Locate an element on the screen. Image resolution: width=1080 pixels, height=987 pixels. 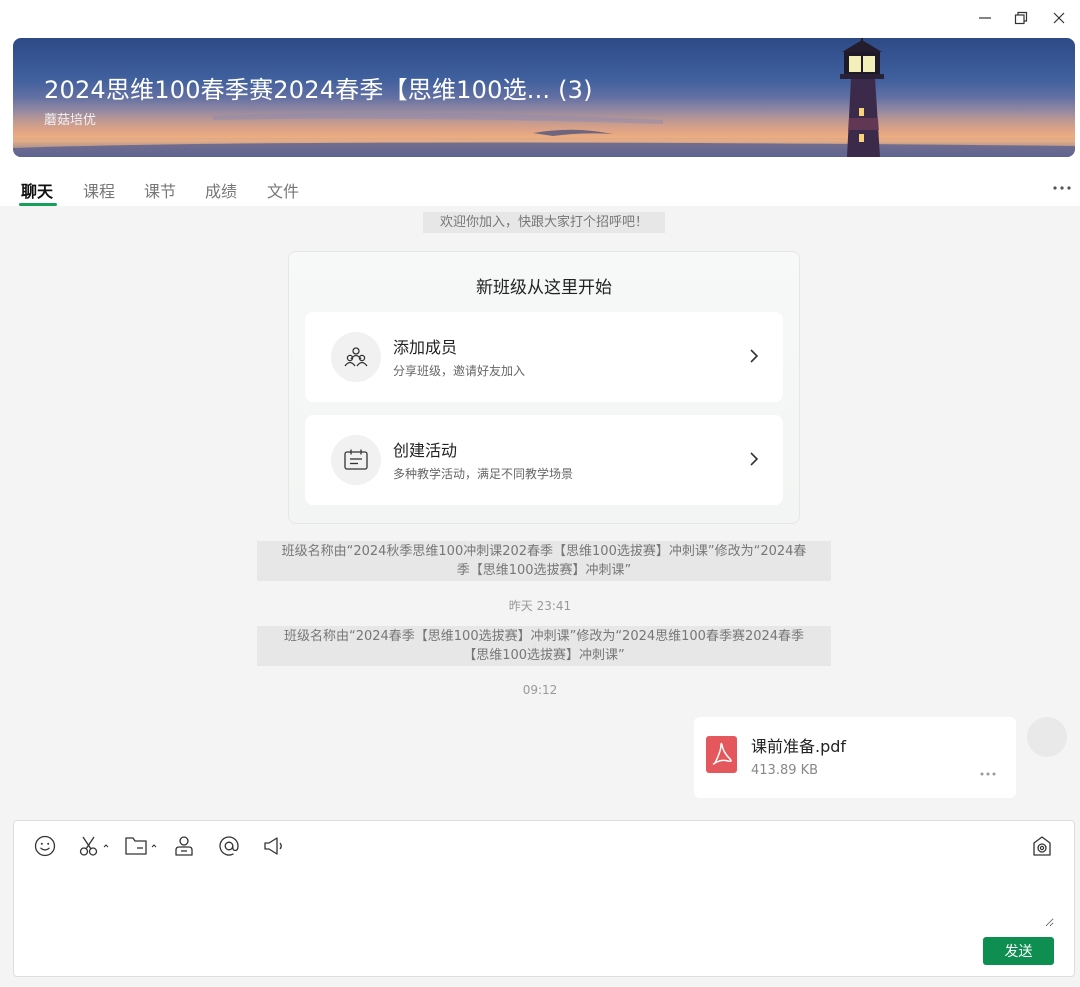
close-button is located at coordinates (1059, 18).